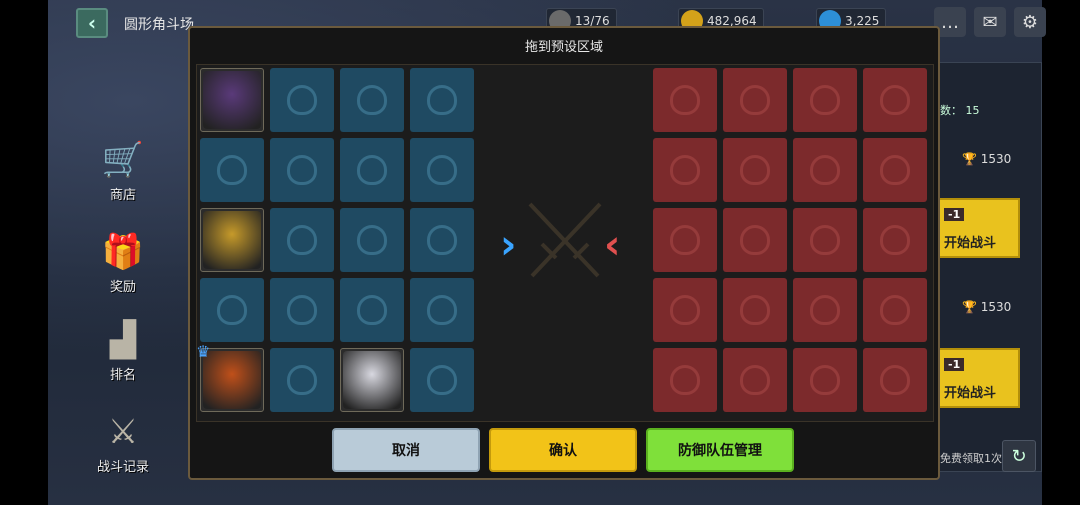 This screenshot has width=1080, height=505. I want to click on gift-icon: 🎁, so click(123, 252).